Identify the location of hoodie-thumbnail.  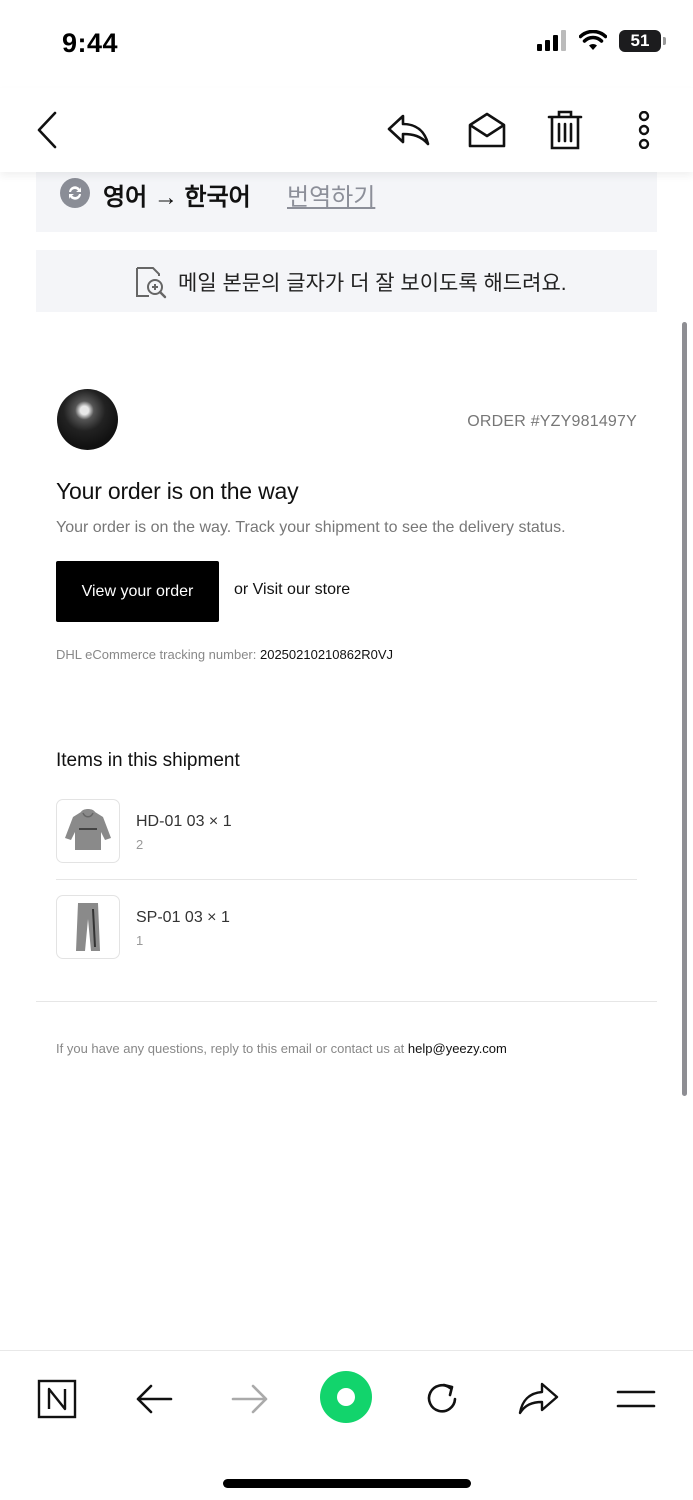
(88, 831).